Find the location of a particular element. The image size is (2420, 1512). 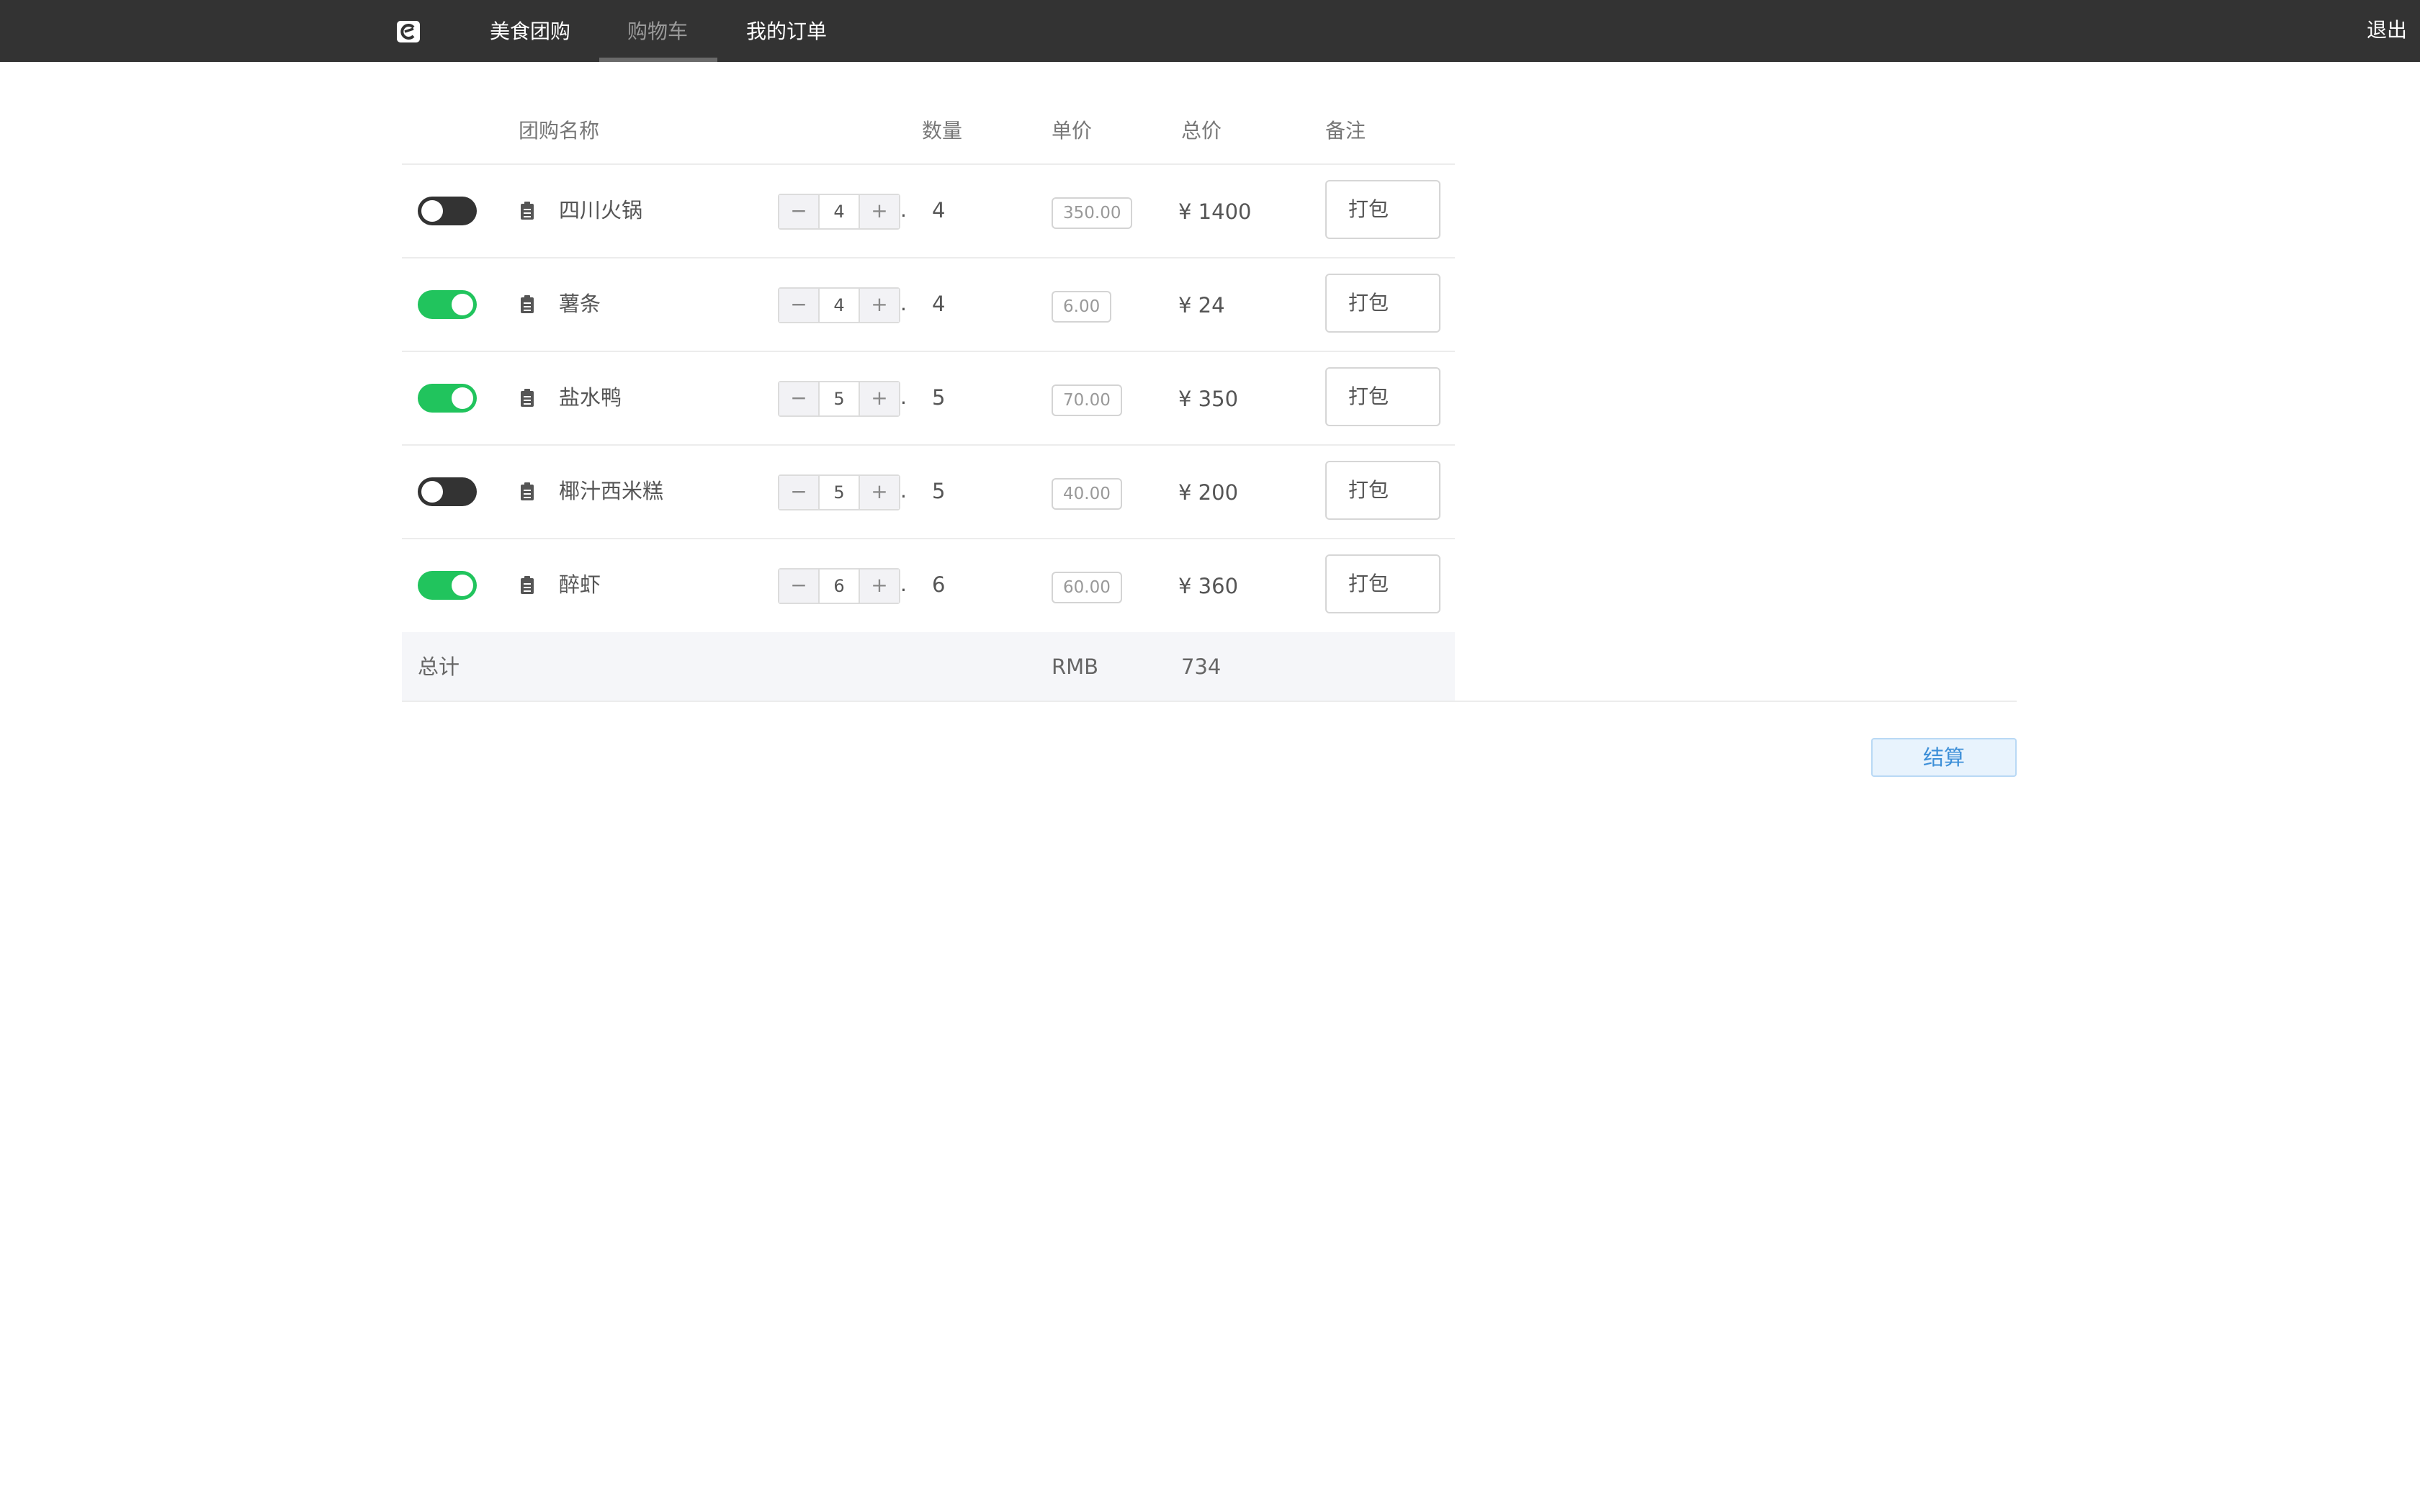

item-name: 四川火锅 is located at coordinates (601, 210).